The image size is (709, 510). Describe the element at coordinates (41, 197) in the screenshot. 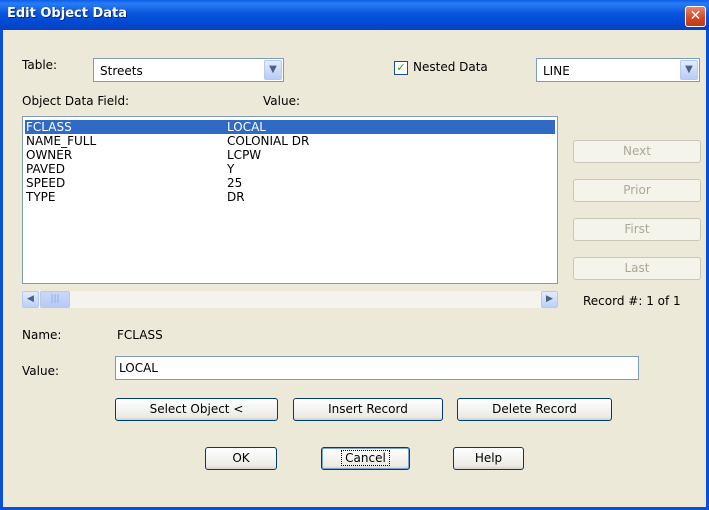

I see `field-name: TYPE` at that location.